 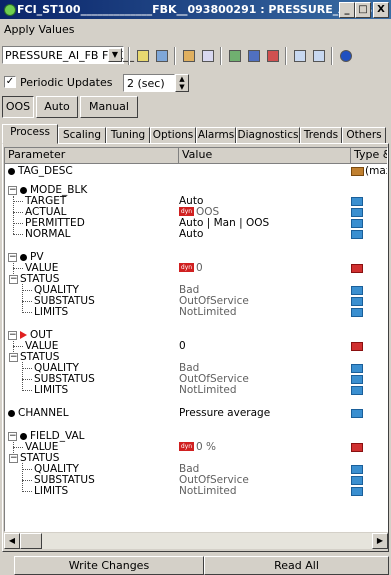 I want to click on column-header-parameter: Parameter, so click(x=92, y=155).